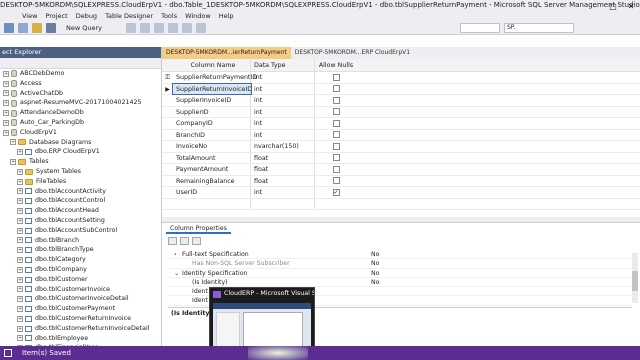 The height and width of the screenshot is (360, 640). I want to click on tree-item: + Access, so click(80, 84).